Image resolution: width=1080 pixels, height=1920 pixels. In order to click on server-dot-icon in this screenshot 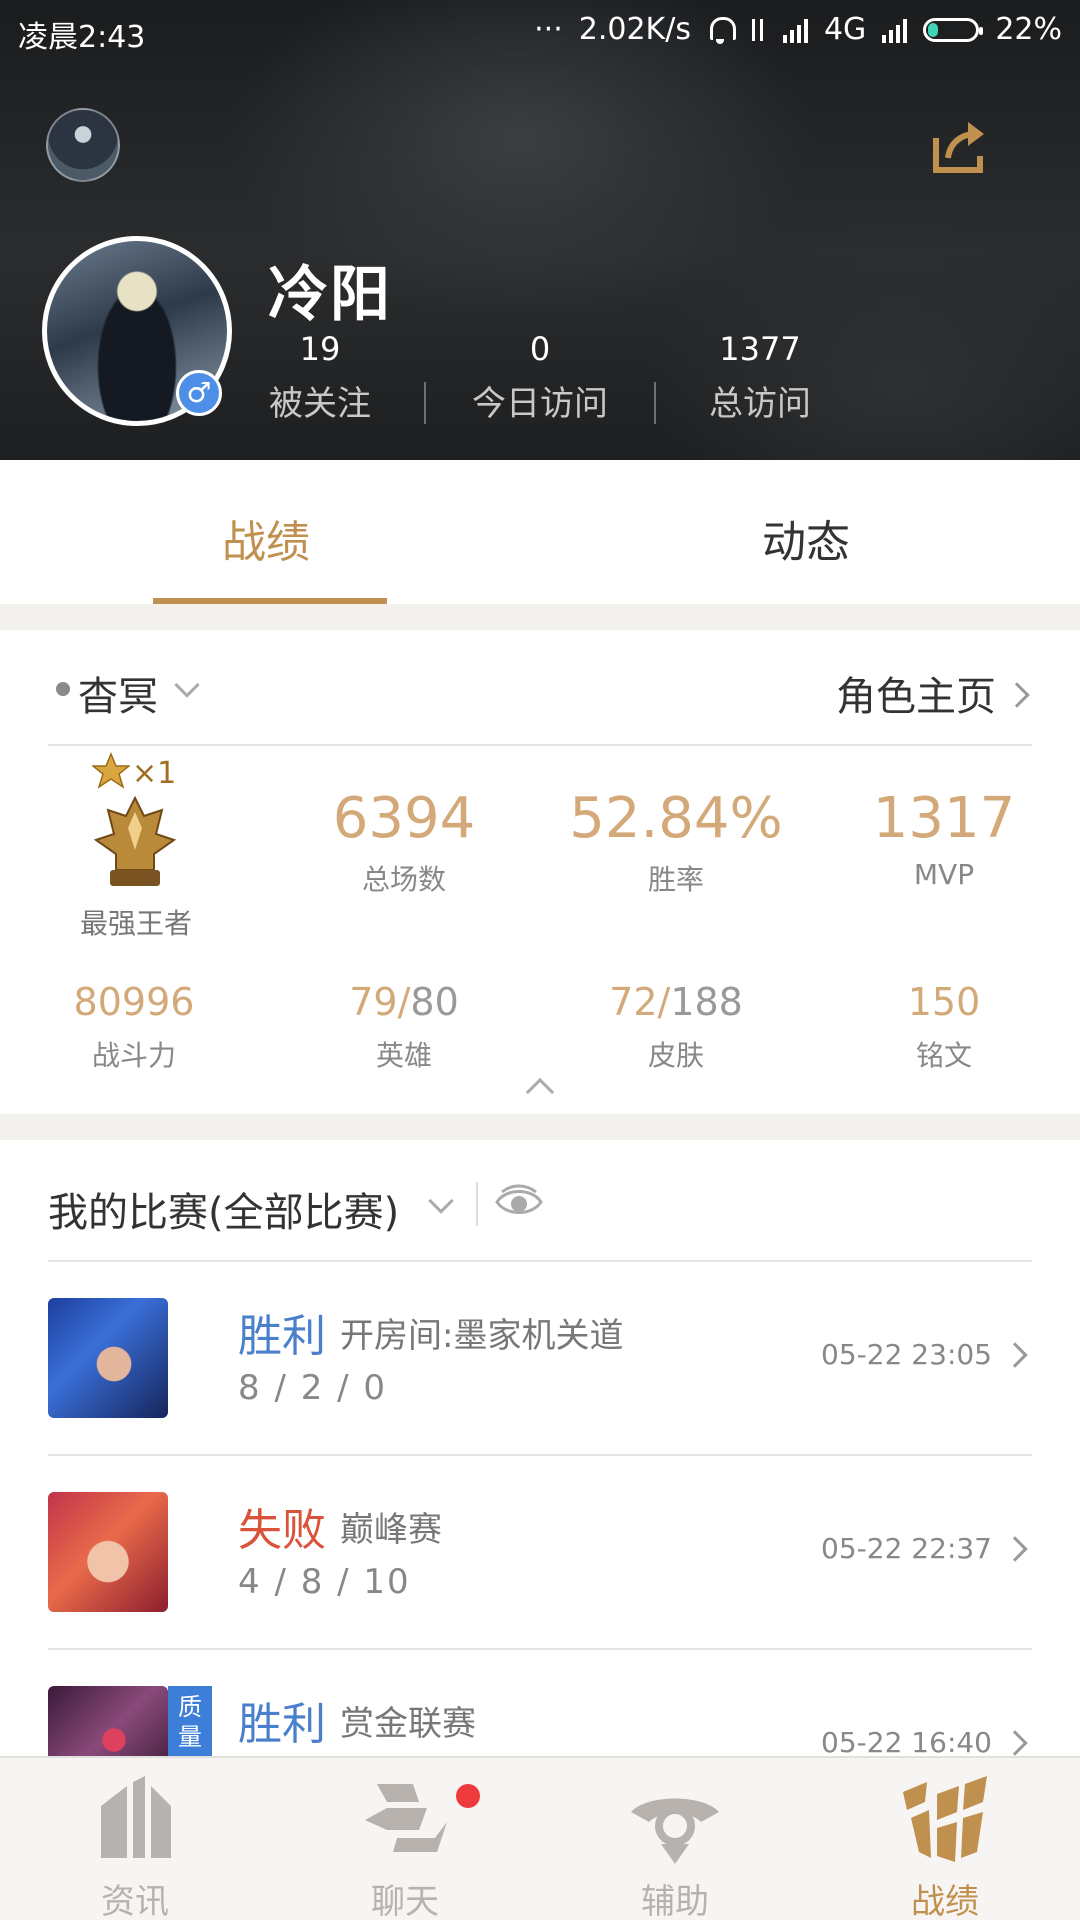, I will do `click(63, 689)`.